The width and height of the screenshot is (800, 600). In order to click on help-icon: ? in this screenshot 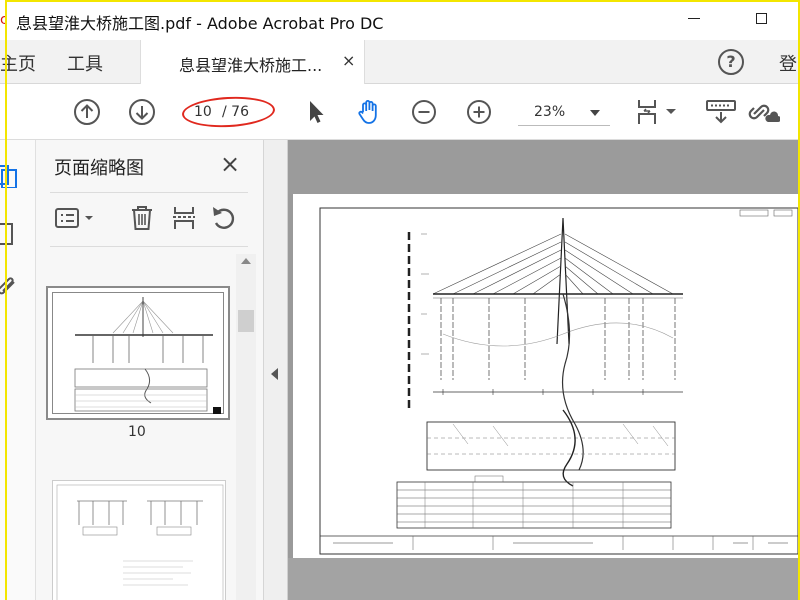, I will do `click(731, 62)`.